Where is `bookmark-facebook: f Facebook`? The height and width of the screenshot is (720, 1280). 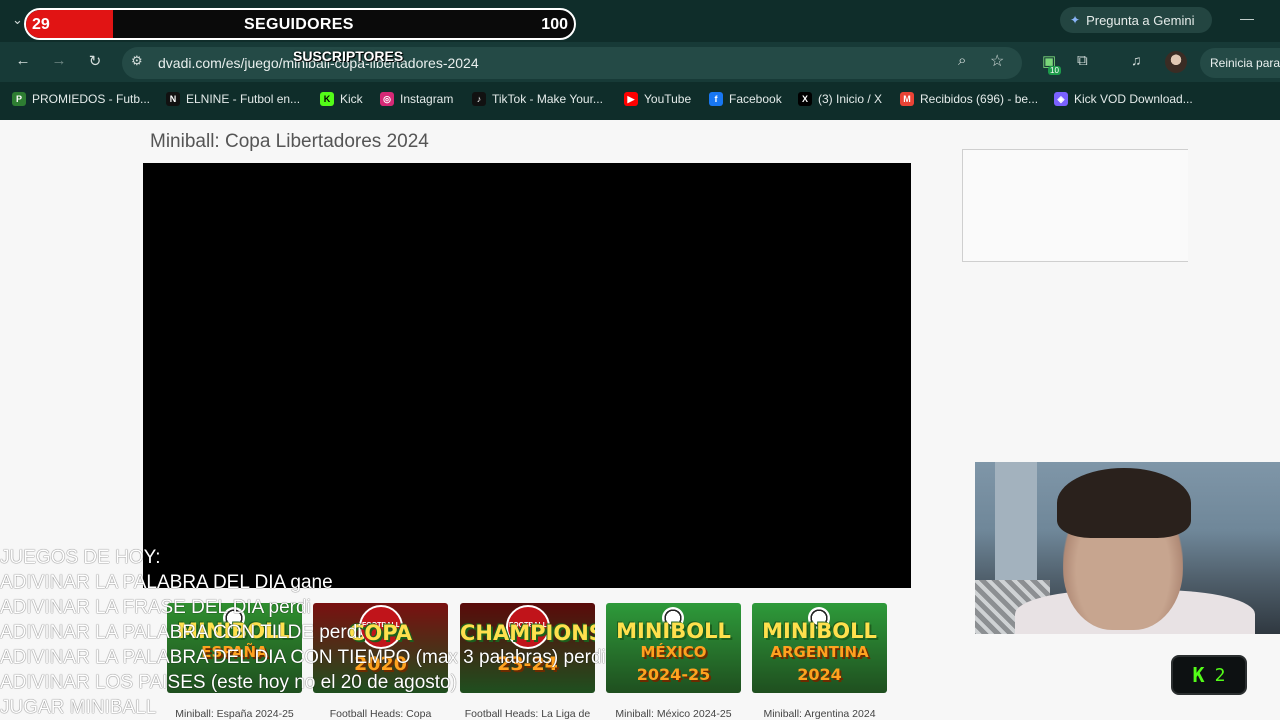
bookmark-facebook: f Facebook is located at coordinates (745, 99).